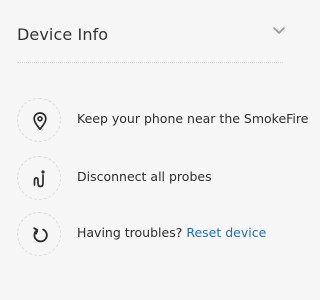 This screenshot has height=300, width=320. What do you see at coordinates (150, 62) in the screenshot?
I see `section-divider` at bounding box center [150, 62].